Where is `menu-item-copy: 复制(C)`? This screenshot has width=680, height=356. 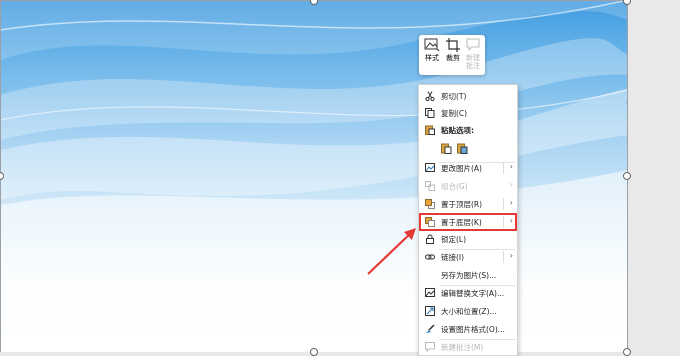
menu-item-copy: 复制(C) is located at coordinates (468, 113).